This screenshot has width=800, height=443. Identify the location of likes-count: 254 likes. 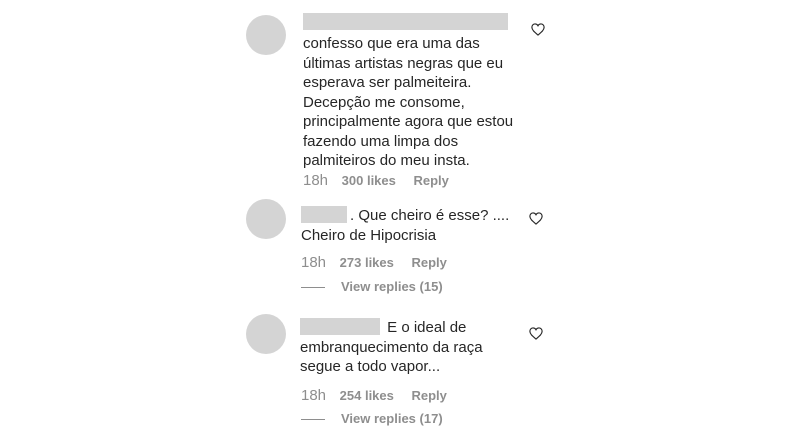
(367, 395).